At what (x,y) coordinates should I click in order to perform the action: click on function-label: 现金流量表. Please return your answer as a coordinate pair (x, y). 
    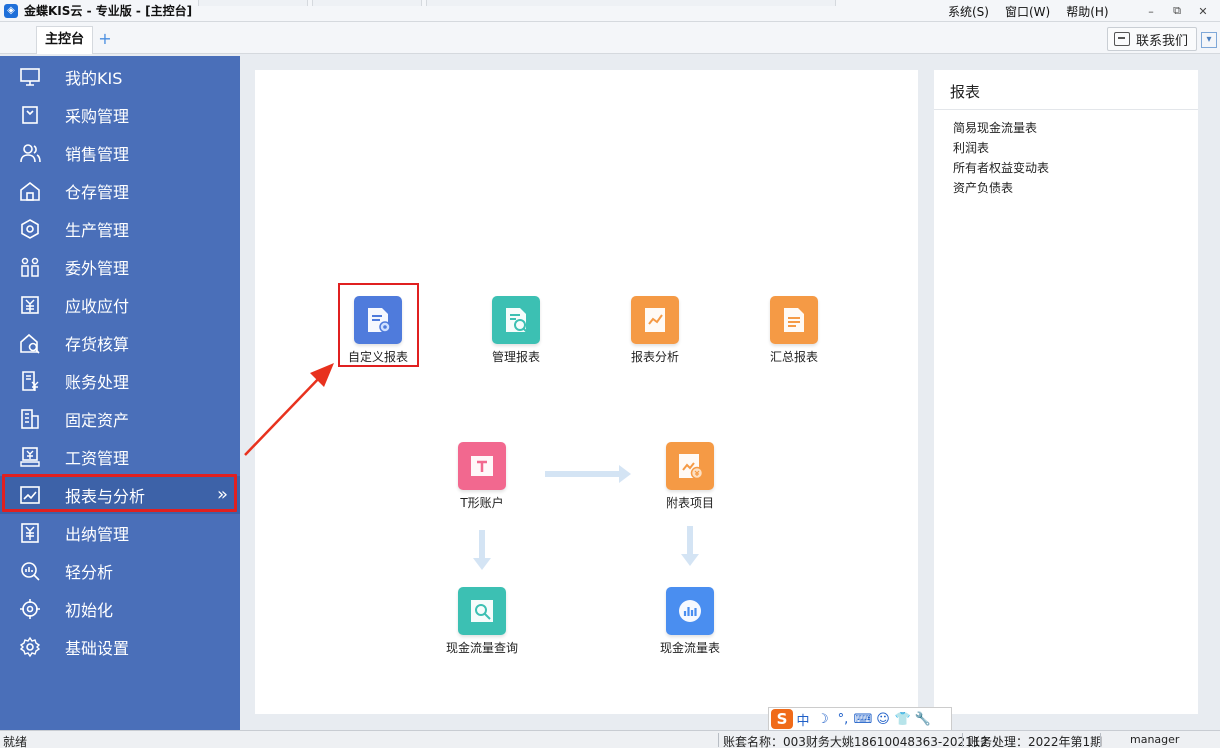
    Looking at the image, I should click on (689, 648).